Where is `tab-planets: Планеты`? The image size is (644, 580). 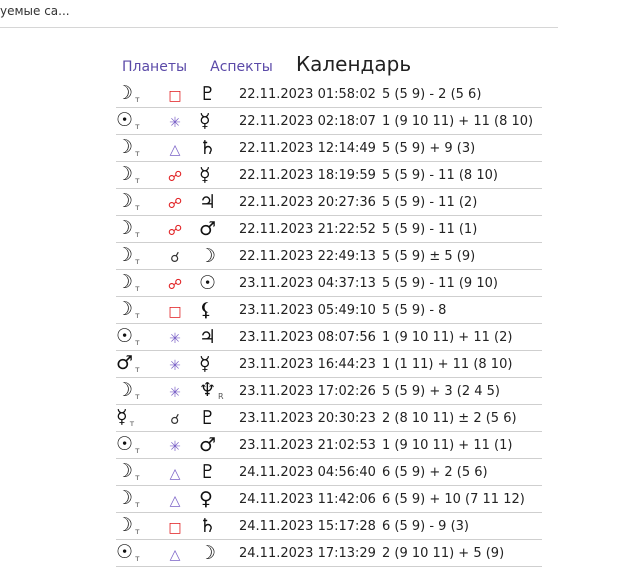 tab-planets: Планеты is located at coordinates (154, 67).